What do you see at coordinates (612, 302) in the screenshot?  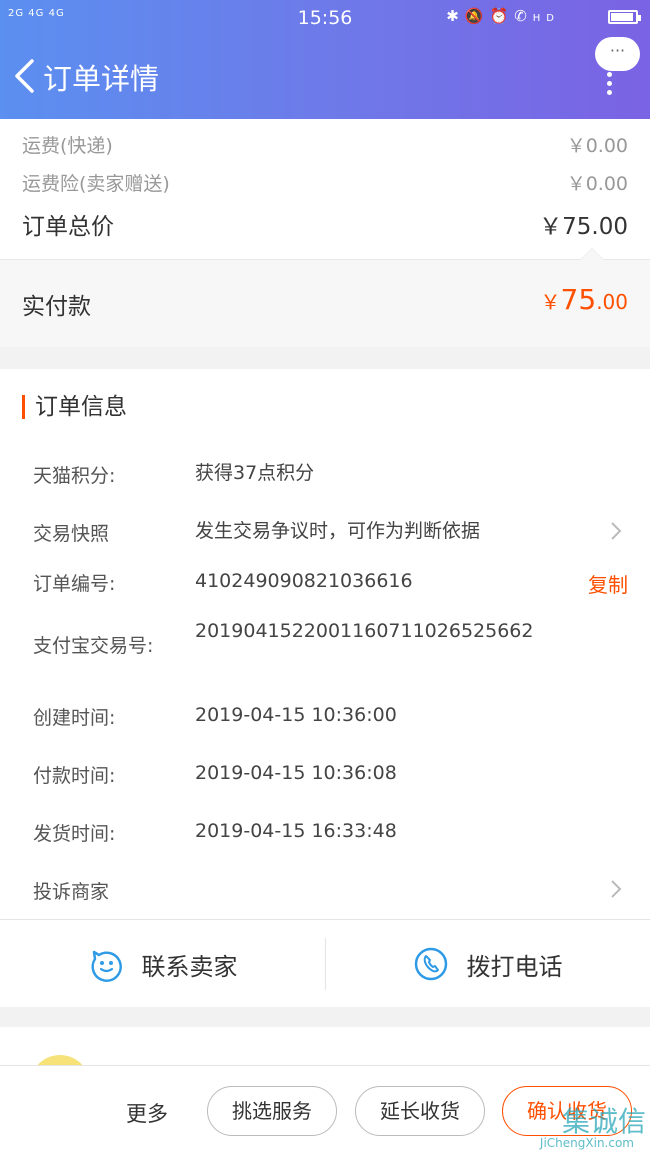 I see `paid-decimal: .00` at bounding box center [612, 302].